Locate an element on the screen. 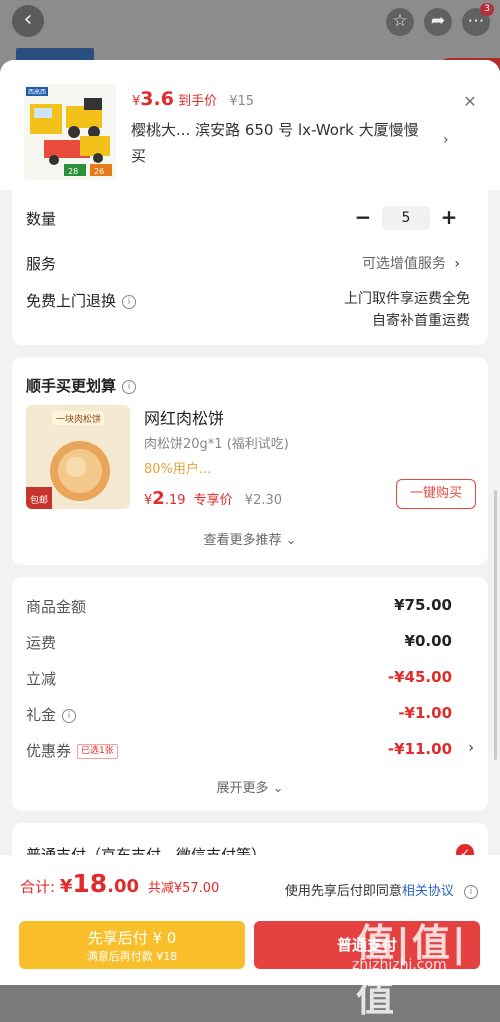 This screenshot has width=500, height=1022. deal-product-spec: 肉松饼20g*1 (福利试吃) is located at coordinates (216, 444).